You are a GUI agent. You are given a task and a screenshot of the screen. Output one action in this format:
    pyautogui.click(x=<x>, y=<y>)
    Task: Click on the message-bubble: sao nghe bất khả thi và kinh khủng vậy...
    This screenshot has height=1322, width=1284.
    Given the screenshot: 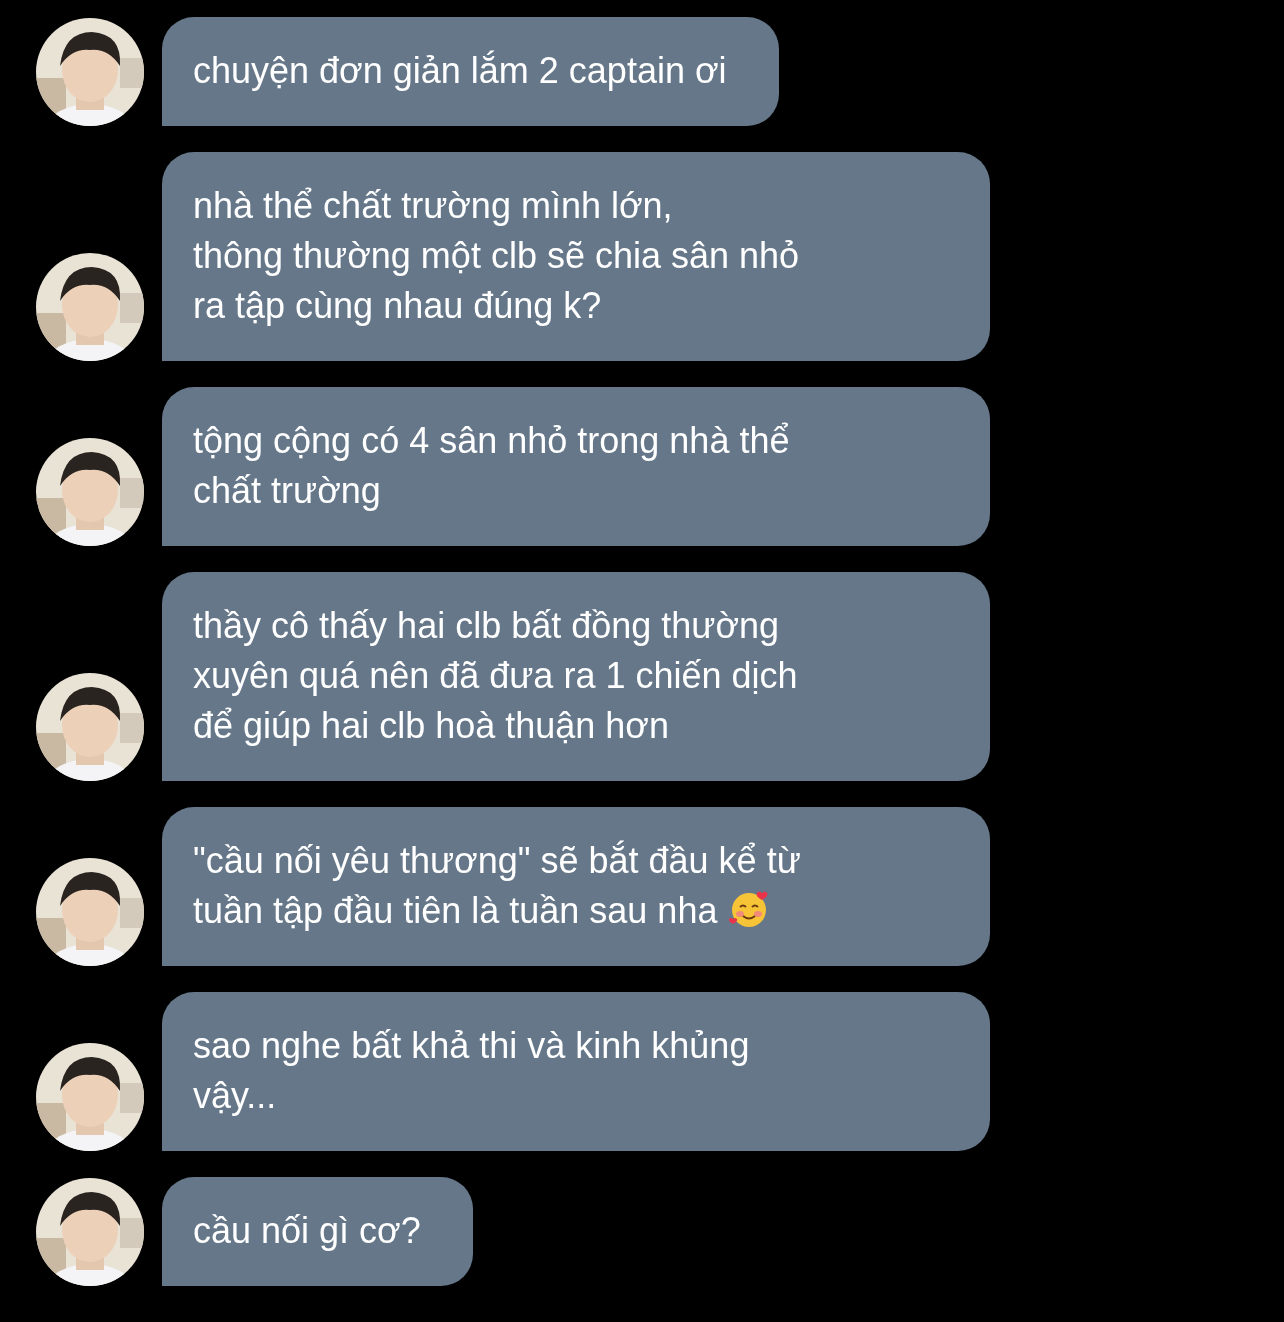 What is the action you would take?
    pyautogui.click(x=576, y=1071)
    